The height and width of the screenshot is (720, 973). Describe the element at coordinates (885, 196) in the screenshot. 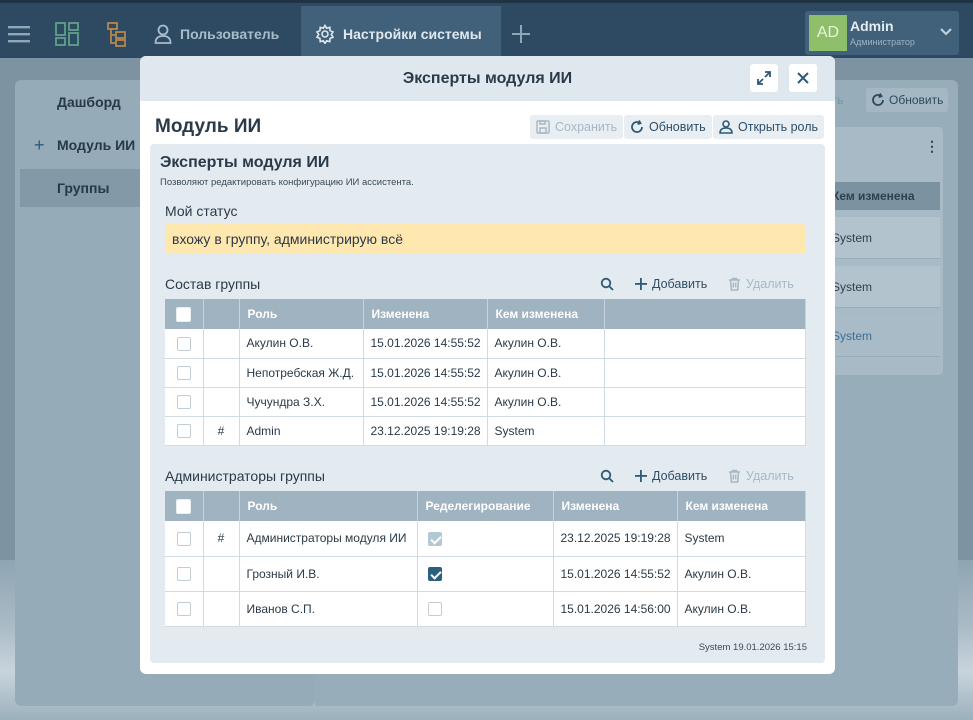

I see `bg-column-header: Кем изменена` at that location.